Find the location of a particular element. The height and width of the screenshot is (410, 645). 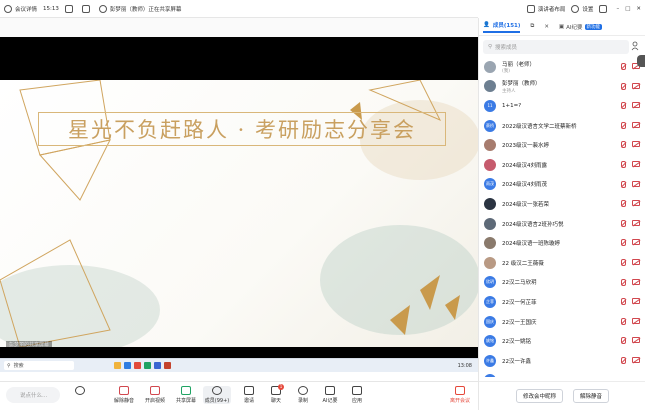

apps-button: 应用 is located at coordinates (357, 395).